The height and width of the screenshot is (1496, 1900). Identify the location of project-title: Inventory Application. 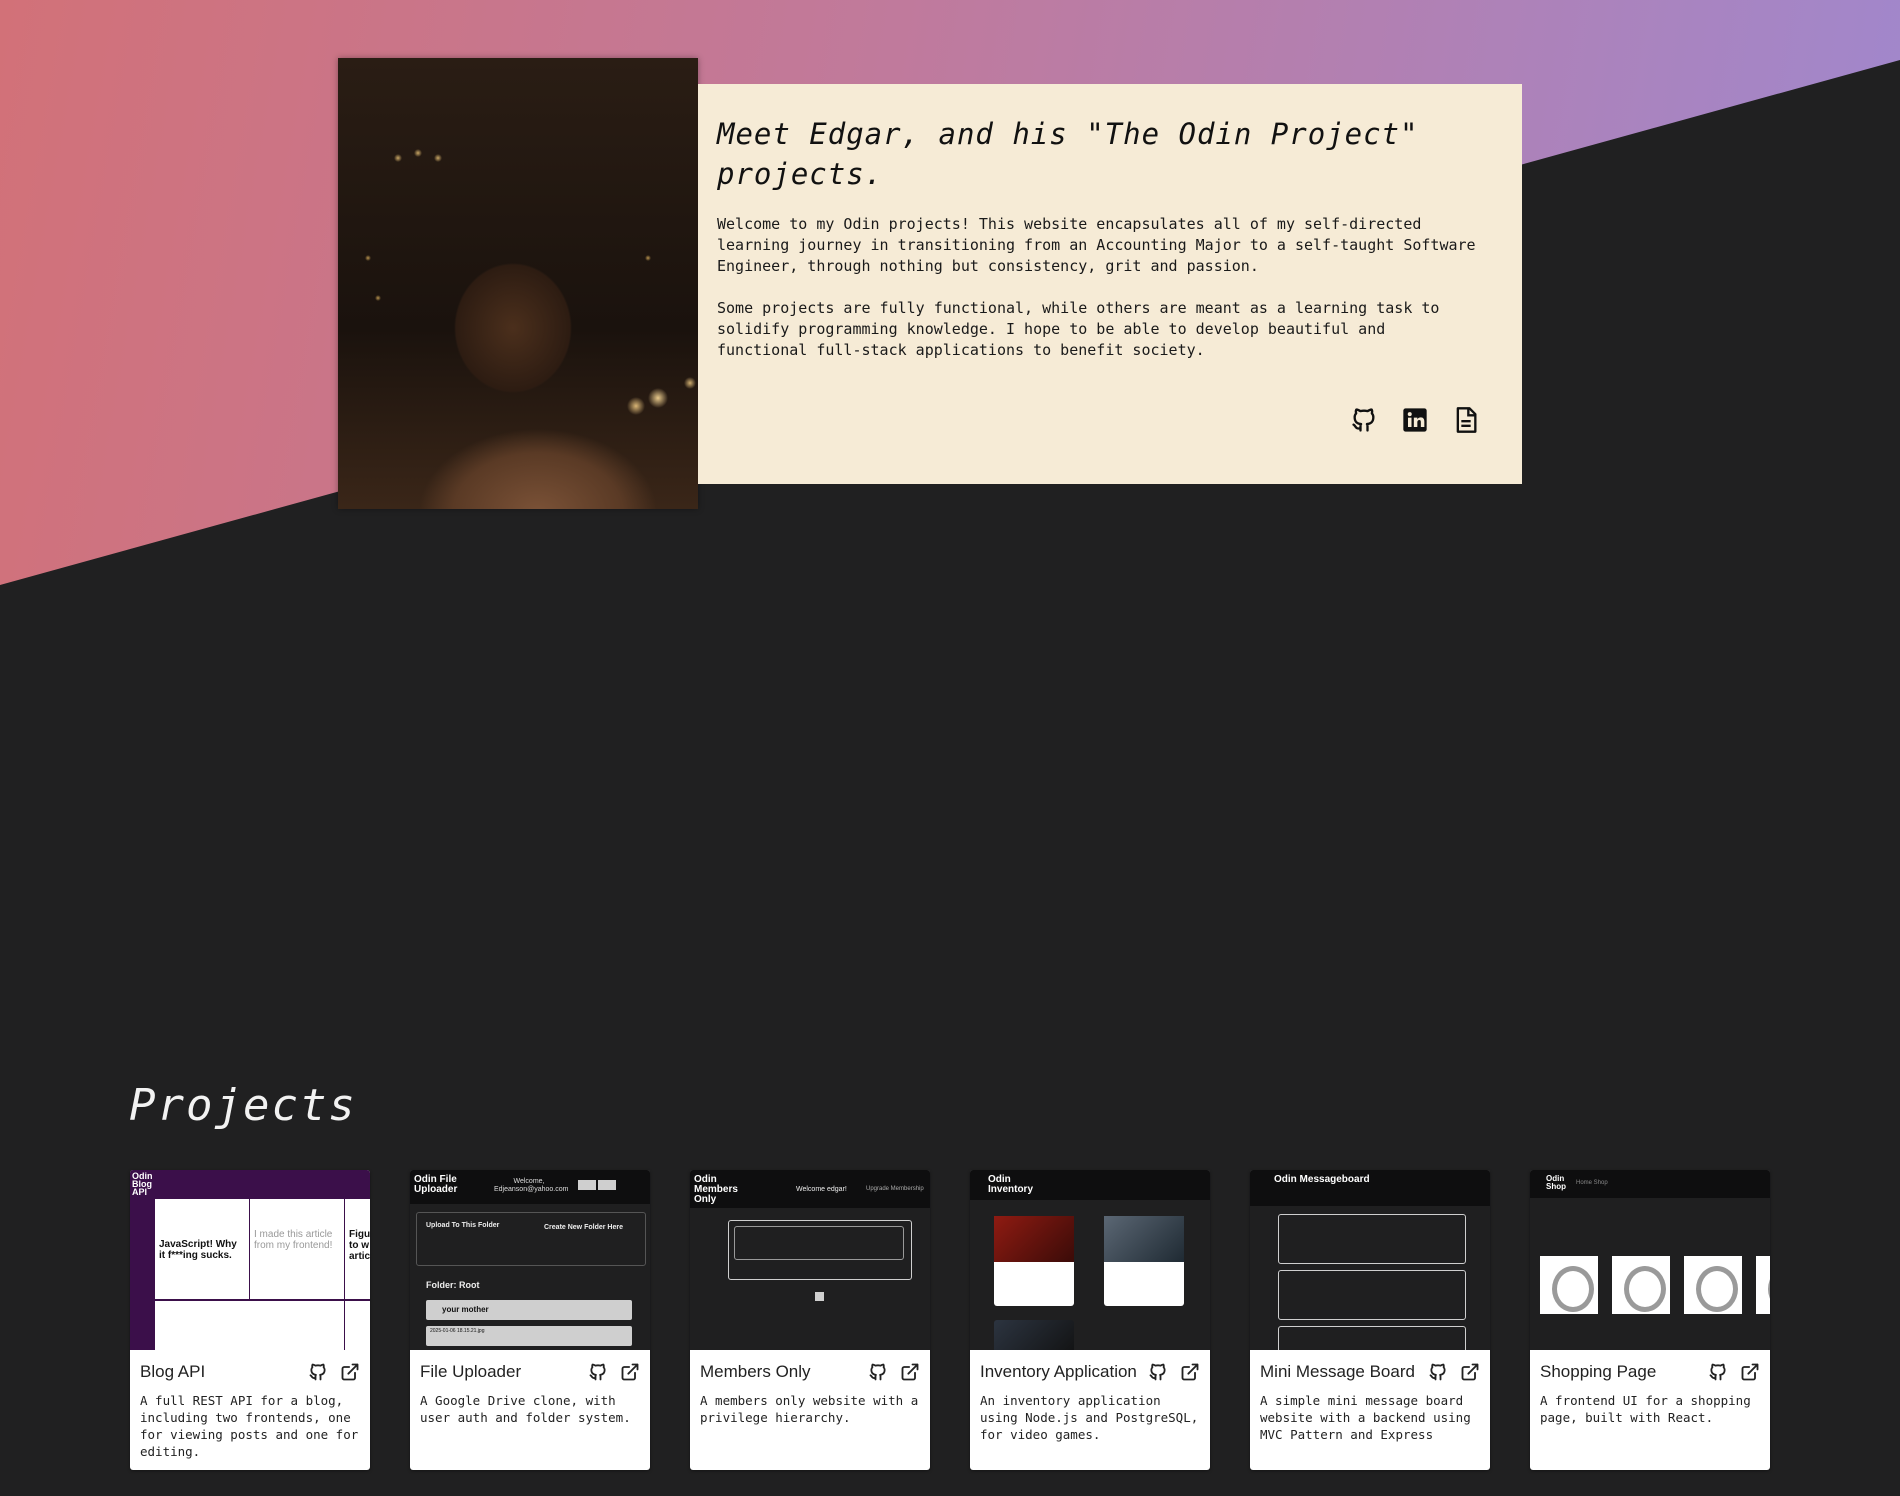
(1058, 1371).